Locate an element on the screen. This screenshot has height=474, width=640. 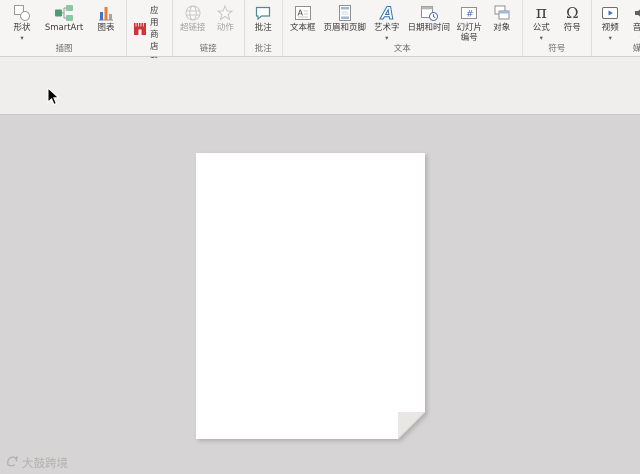
pi-glyph: π is located at coordinates (541, 13).